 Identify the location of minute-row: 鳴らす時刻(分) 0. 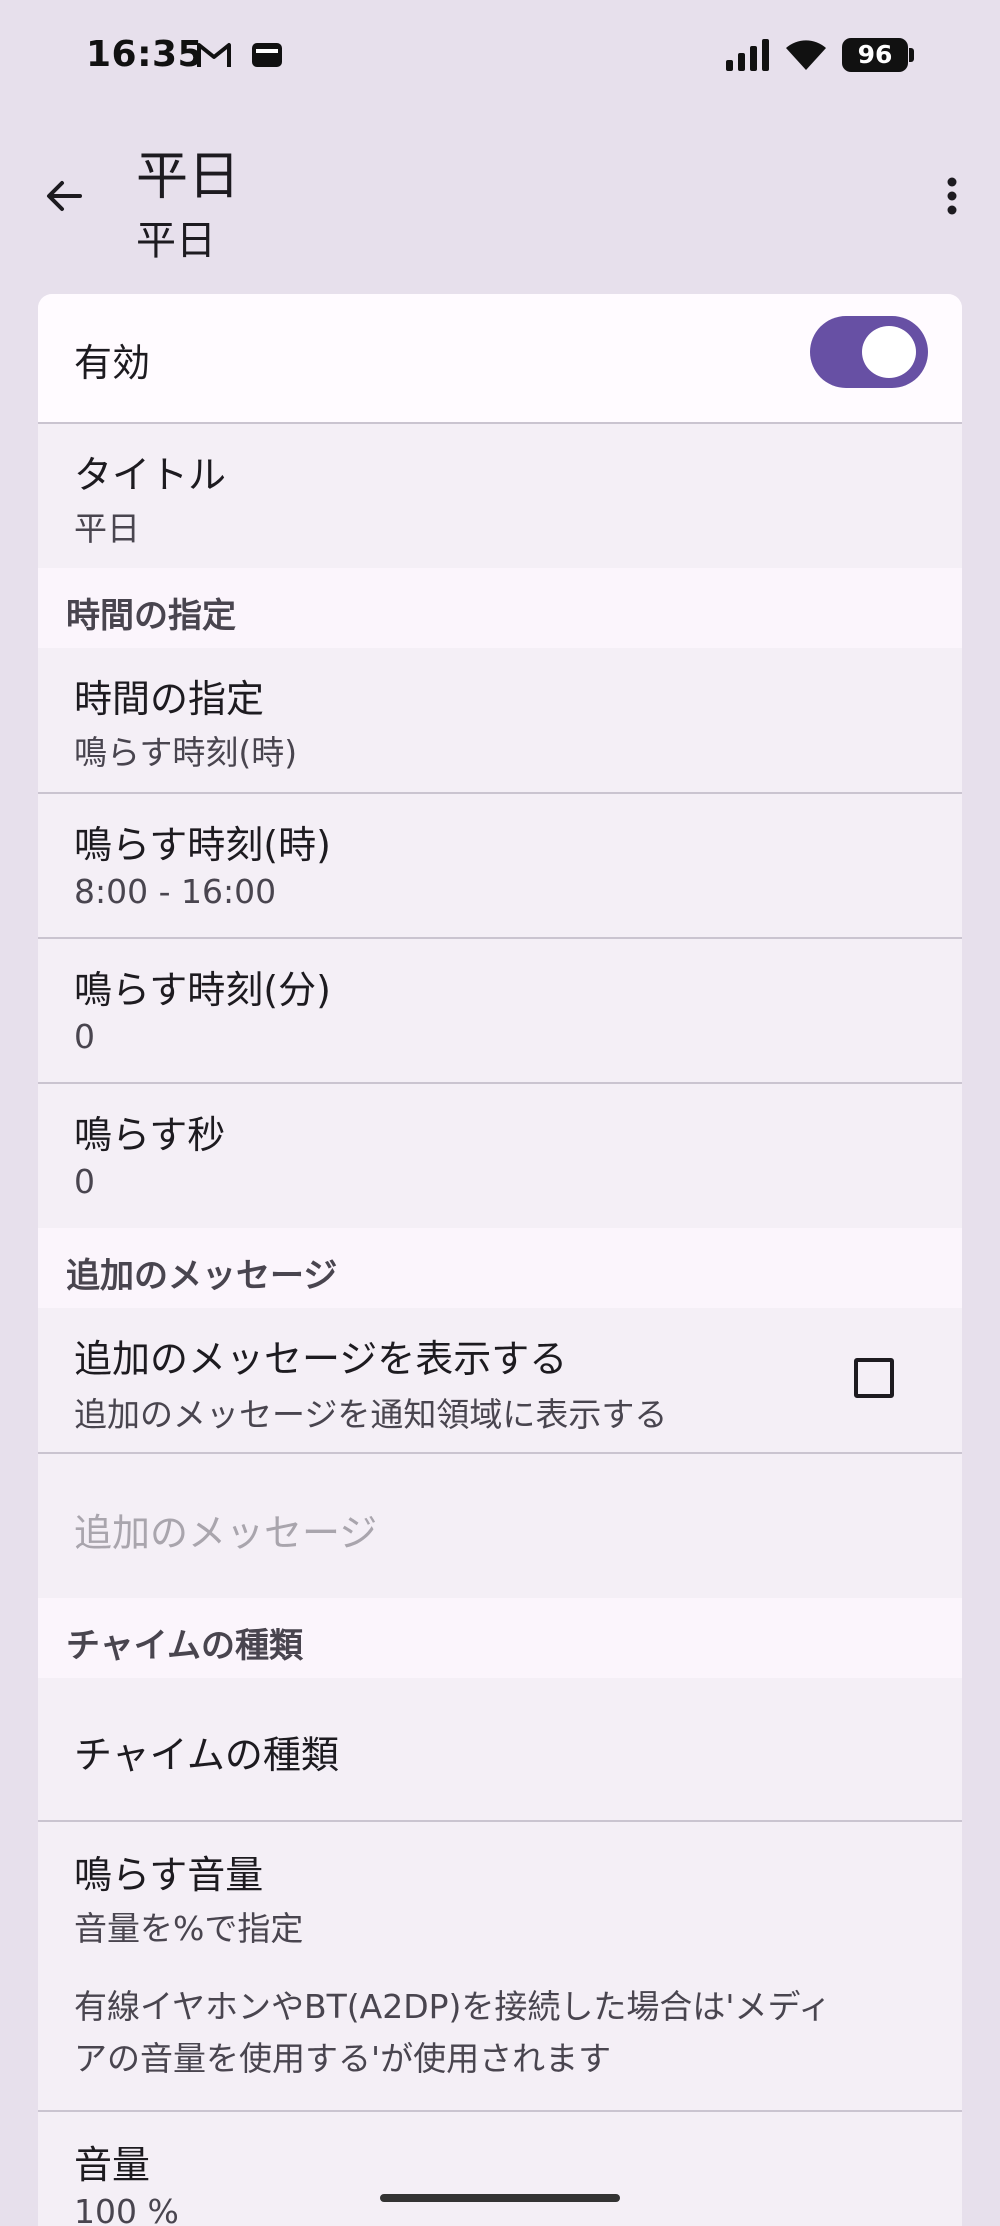
(500, 1011).